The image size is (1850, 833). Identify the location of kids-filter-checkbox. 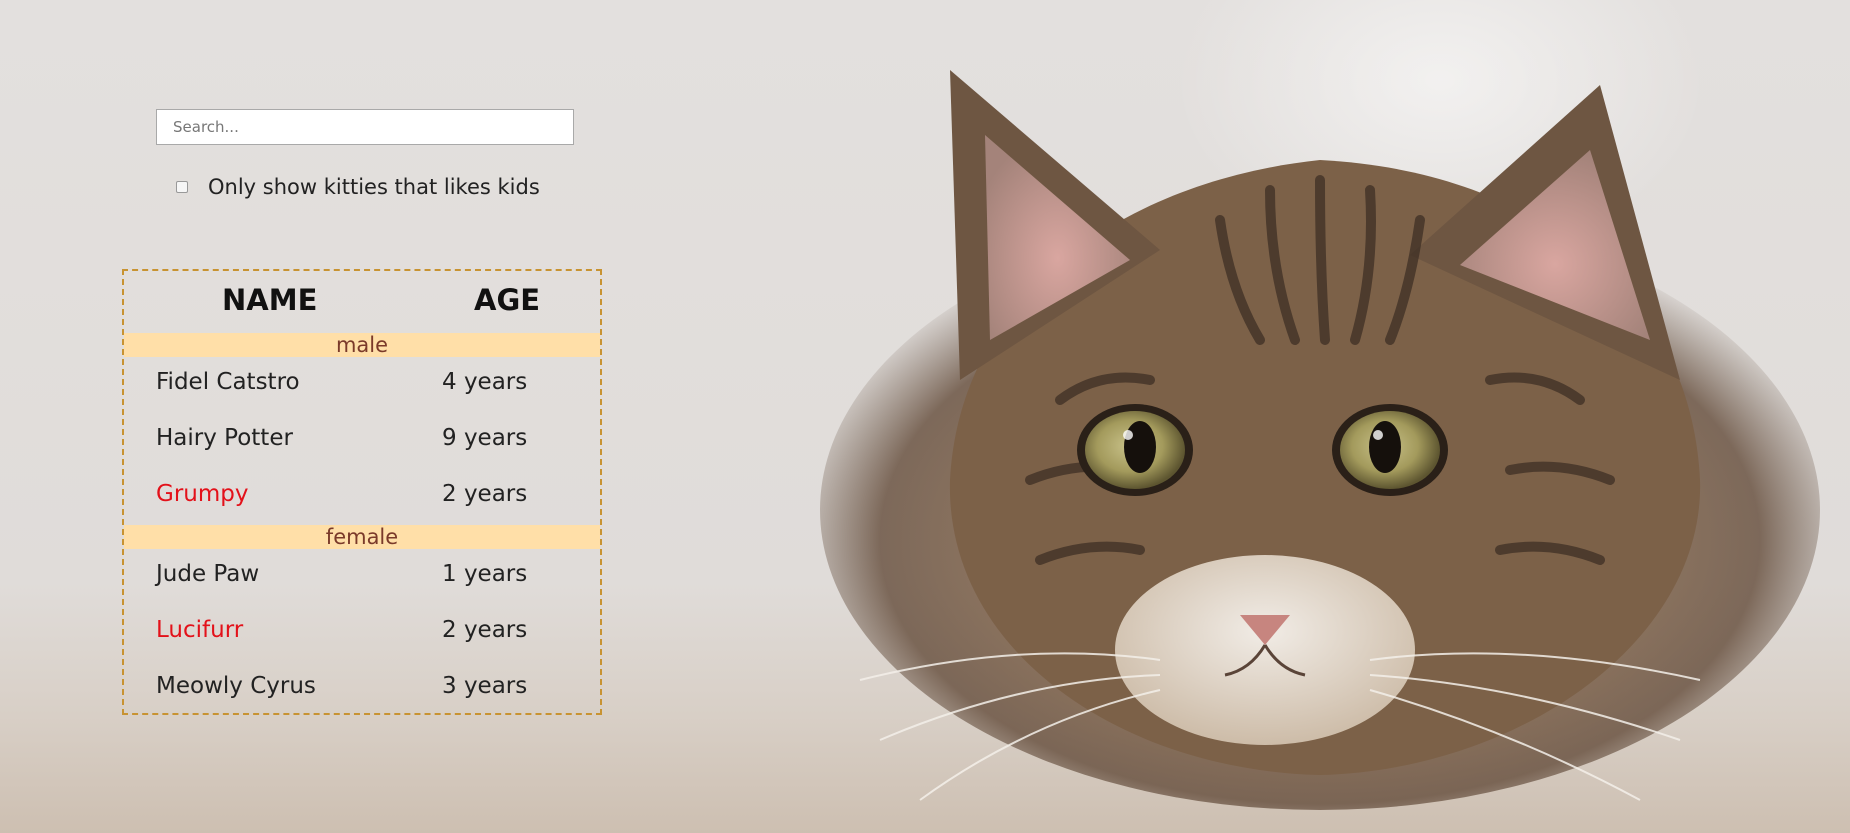
(182, 187).